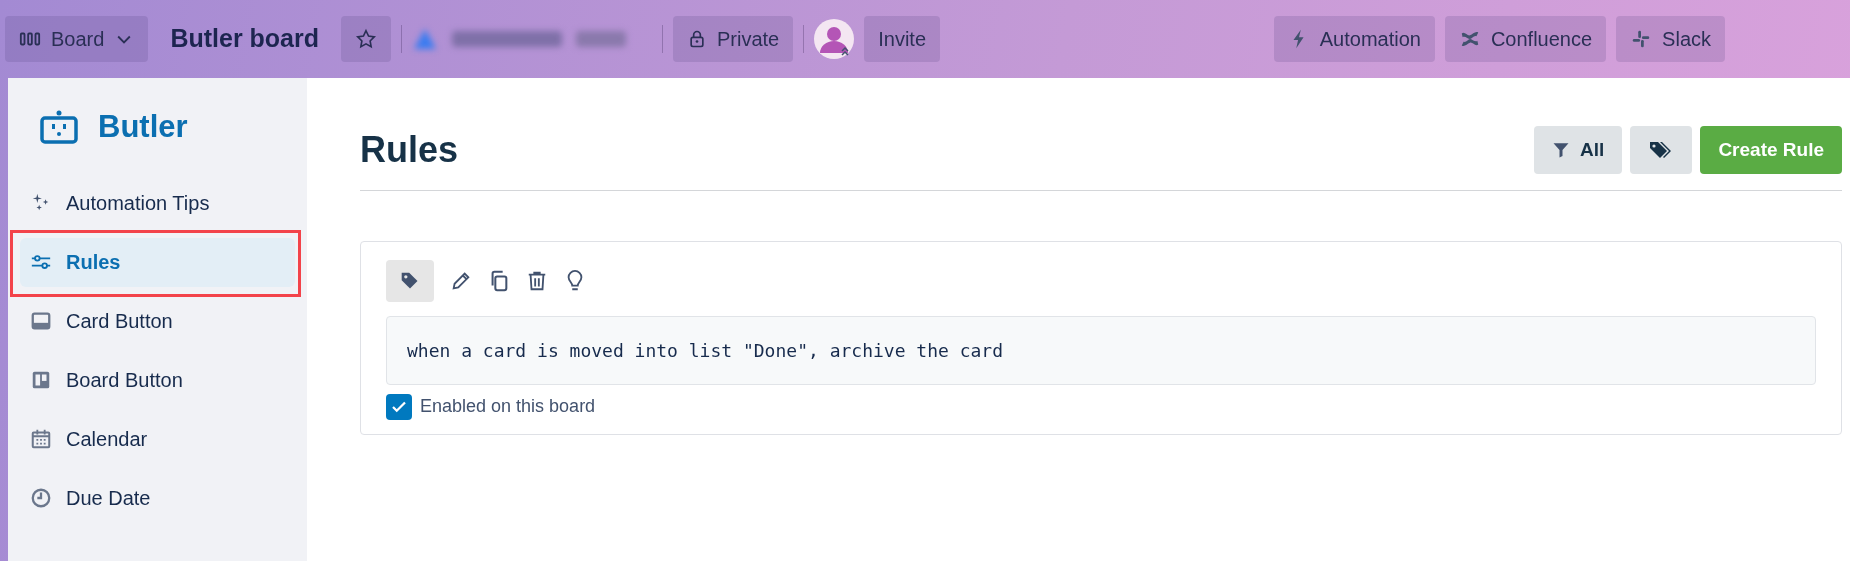  What do you see at coordinates (410, 150) in the screenshot?
I see `page-title: Rules` at bounding box center [410, 150].